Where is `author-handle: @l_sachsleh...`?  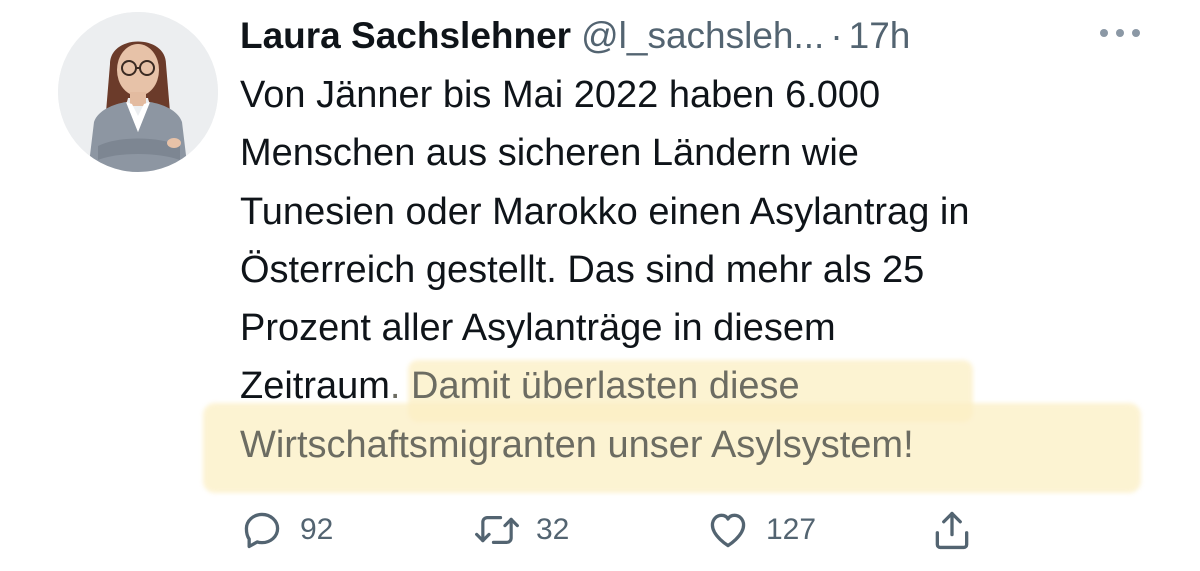 author-handle: @l_sachsleh... is located at coordinates (702, 36).